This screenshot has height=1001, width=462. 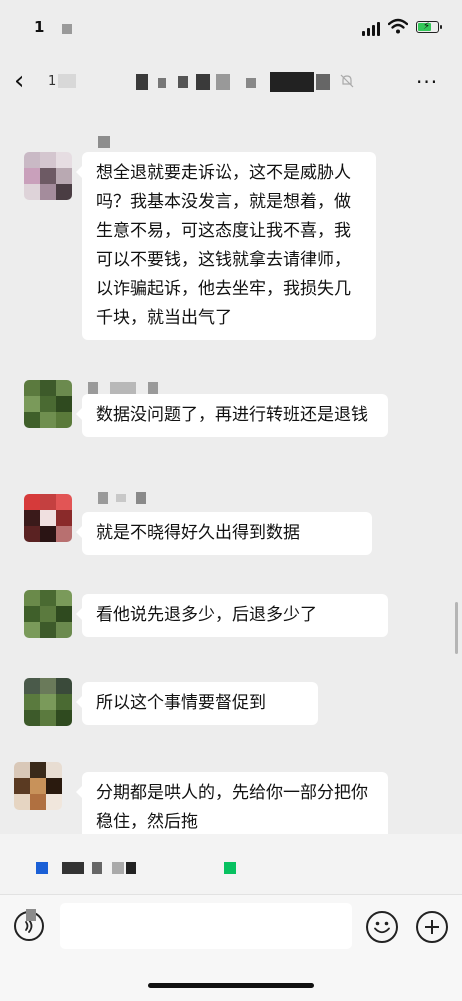 What do you see at coordinates (197, 703) in the screenshot?
I see `message-bubble: 所以这个事情要督促到` at bounding box center [197, 703].